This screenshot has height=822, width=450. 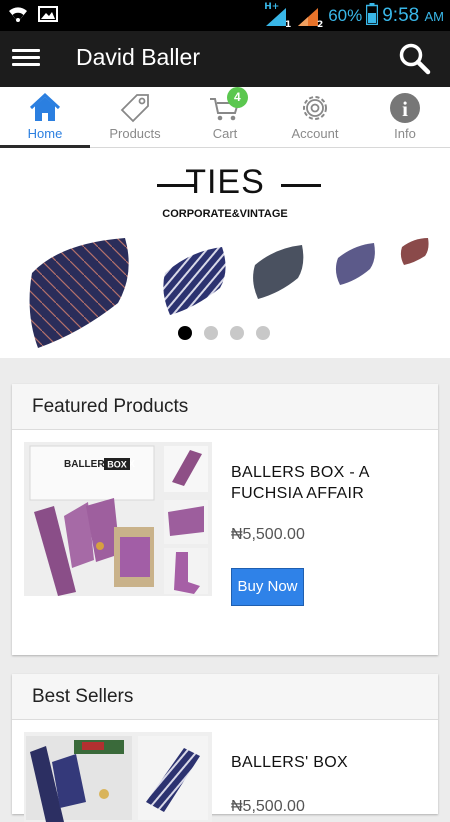 I want to click on signal-1-icon: H+ 1, so click(x=278, y=16).